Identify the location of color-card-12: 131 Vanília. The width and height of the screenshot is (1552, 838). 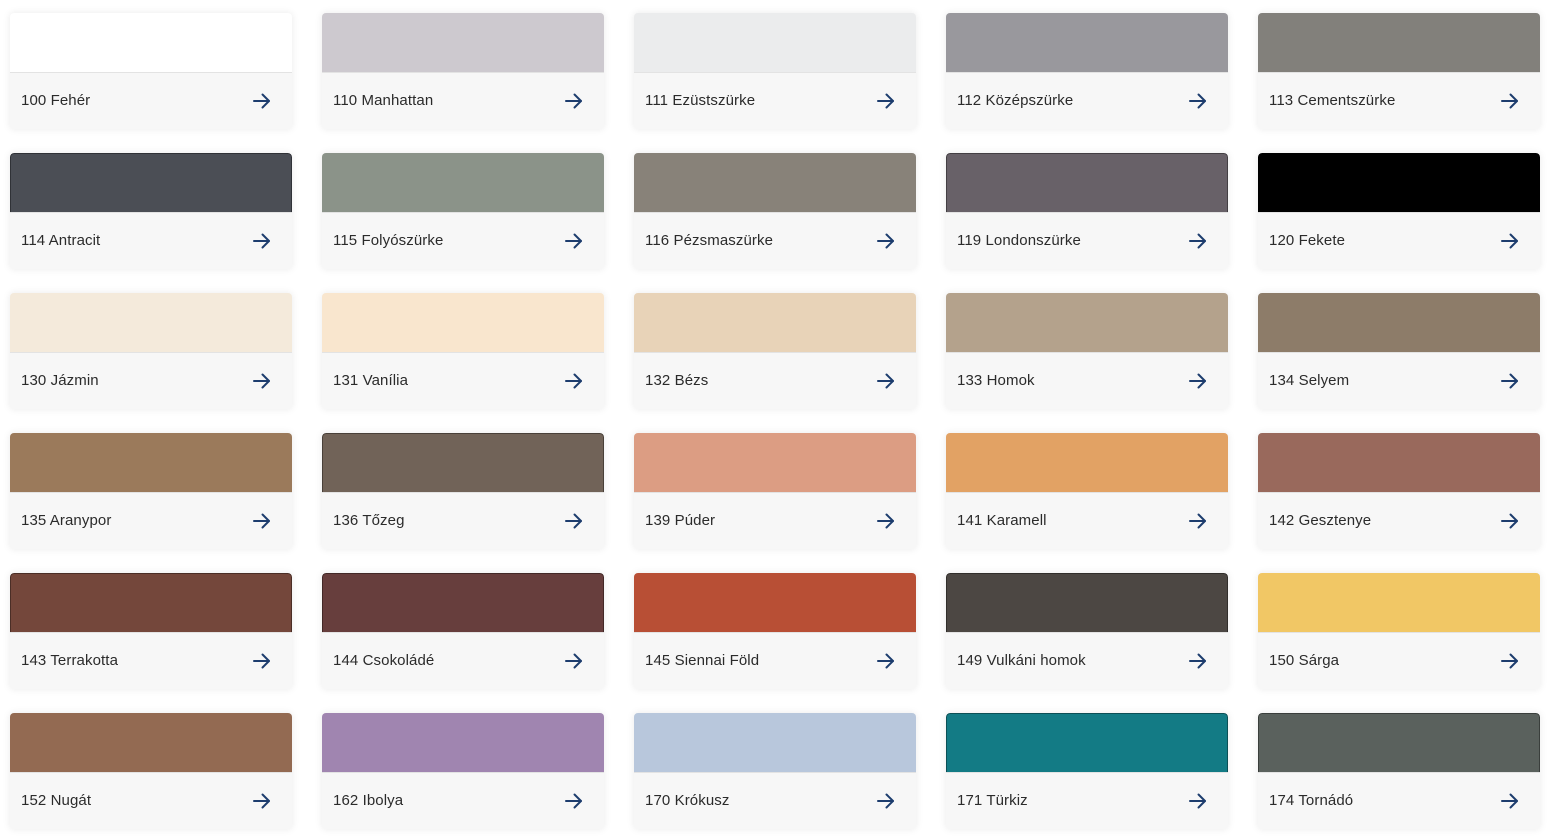
(463, 351).